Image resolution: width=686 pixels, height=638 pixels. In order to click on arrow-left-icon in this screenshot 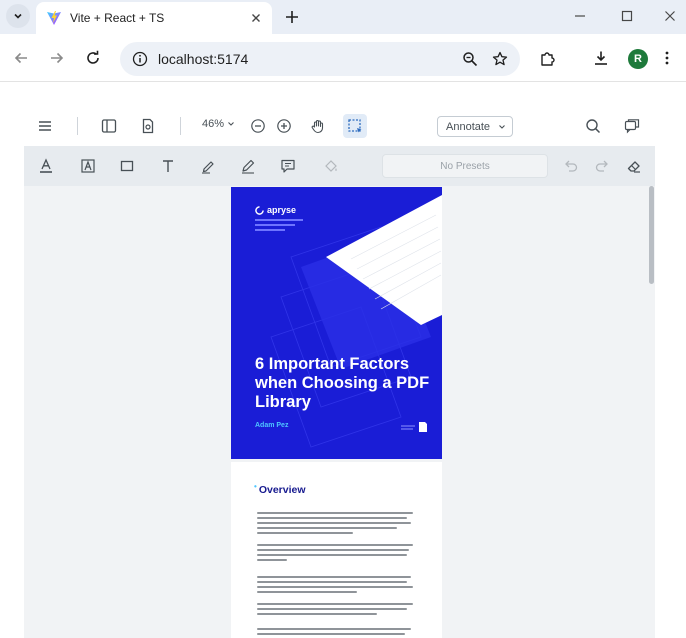, I will do `click(20, 58)`.